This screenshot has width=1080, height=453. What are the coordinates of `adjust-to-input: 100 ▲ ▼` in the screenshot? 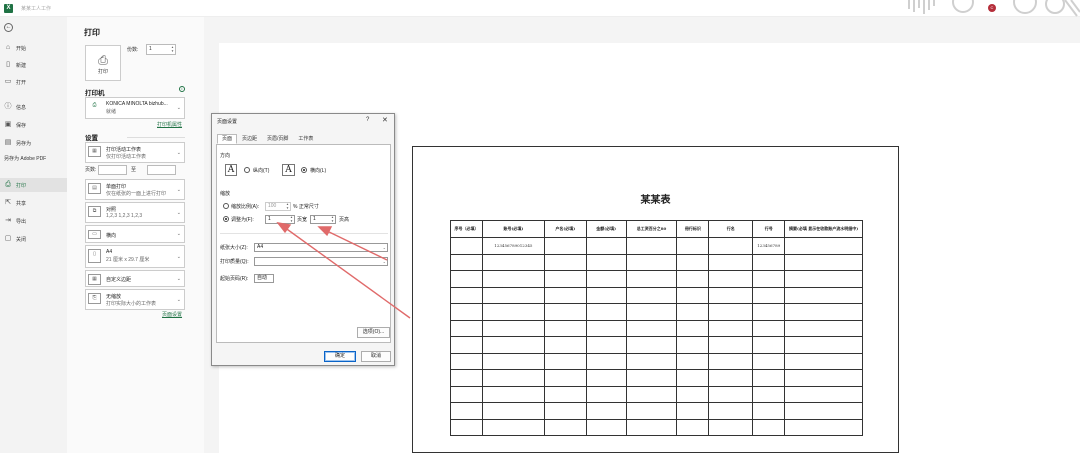 It's located at (278, 206).